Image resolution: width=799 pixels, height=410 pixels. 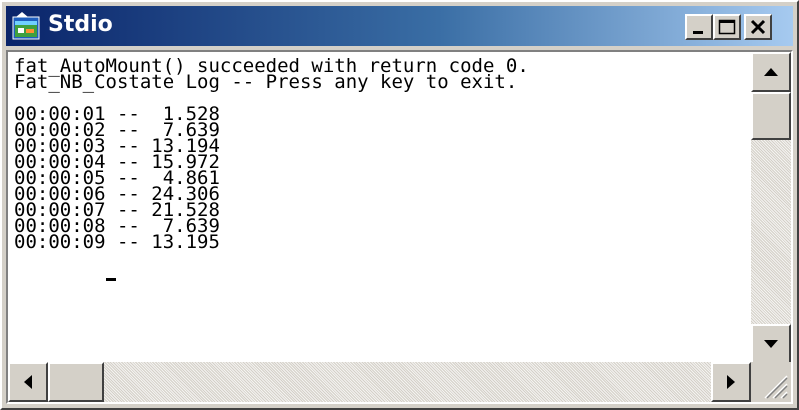 What do you see at coordinates (771, 208) in the screenshot?
I see `vertical-scrollbar` at bounding box center [771, 208].